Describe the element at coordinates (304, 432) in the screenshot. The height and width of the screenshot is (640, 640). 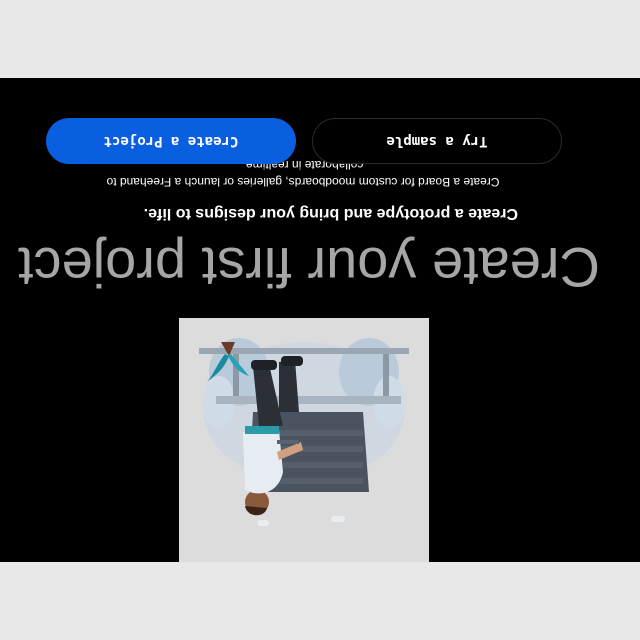
I see `illustration-svg` at that location.